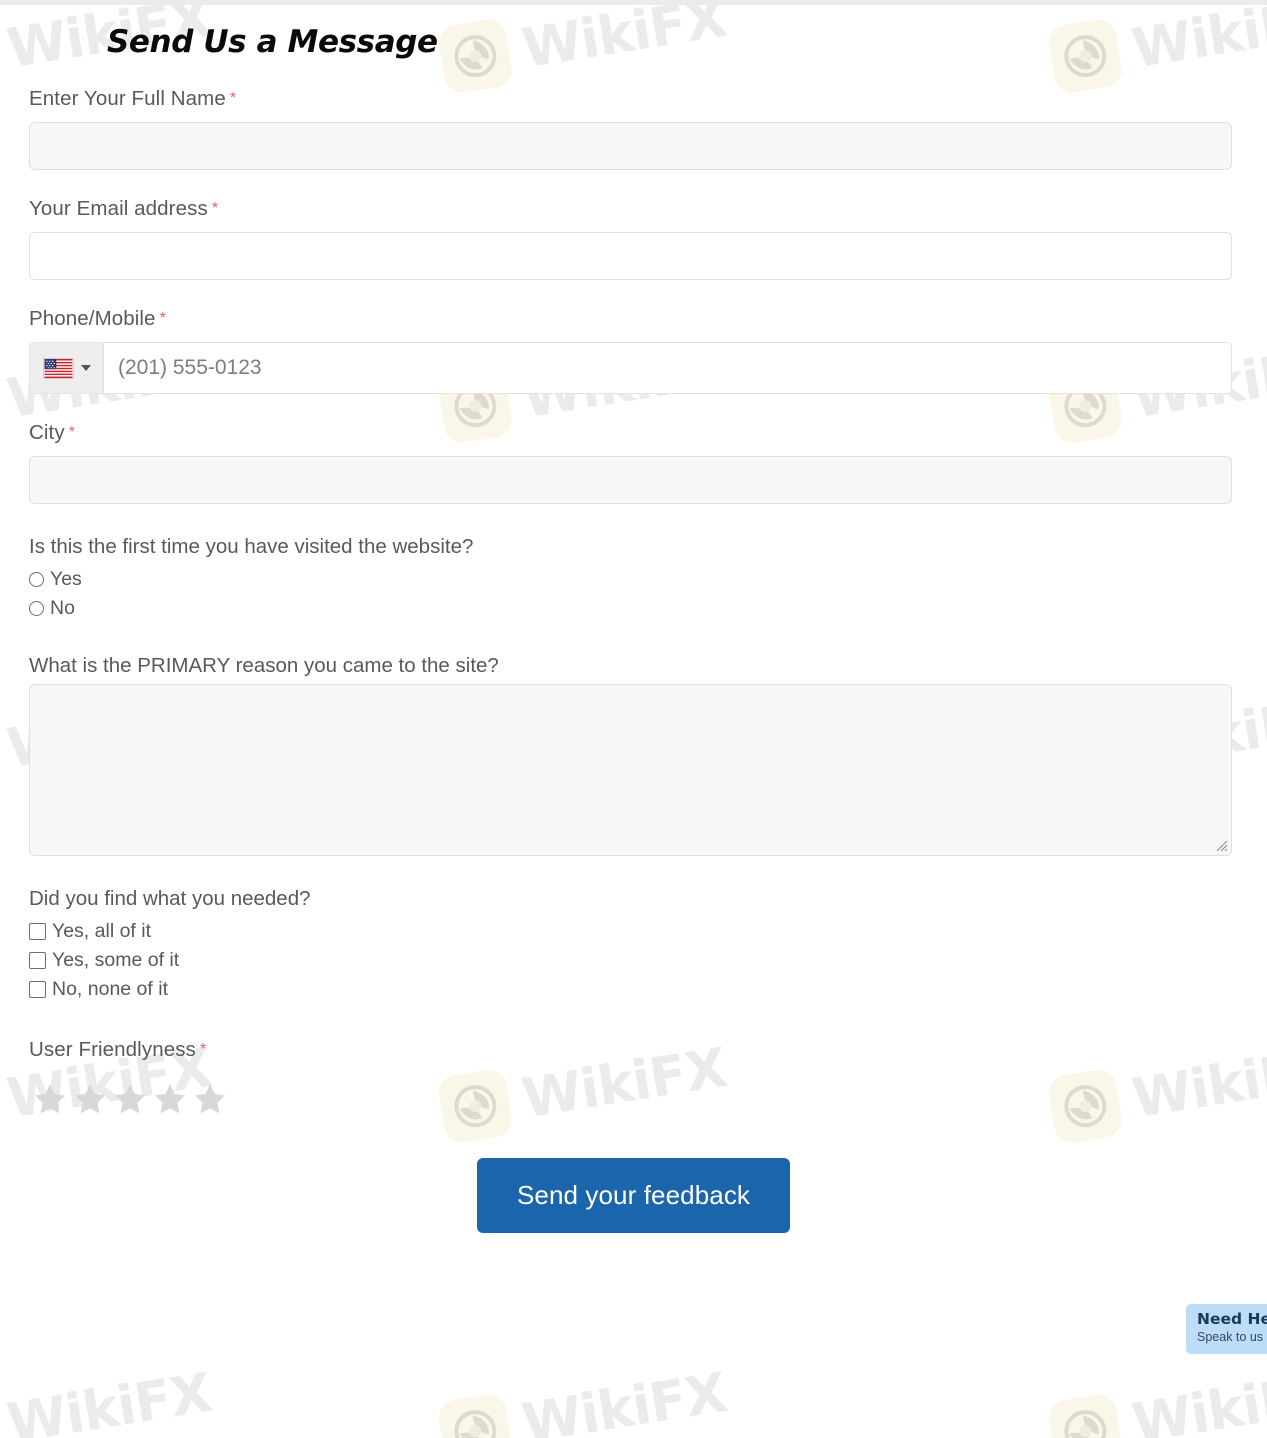 The image size is (1267, 1438). What do you see at coordinates (110, 989) in the screenshot?
I see `checkbox-option-none-label: No, none of it` at bounding box center [110, 989].